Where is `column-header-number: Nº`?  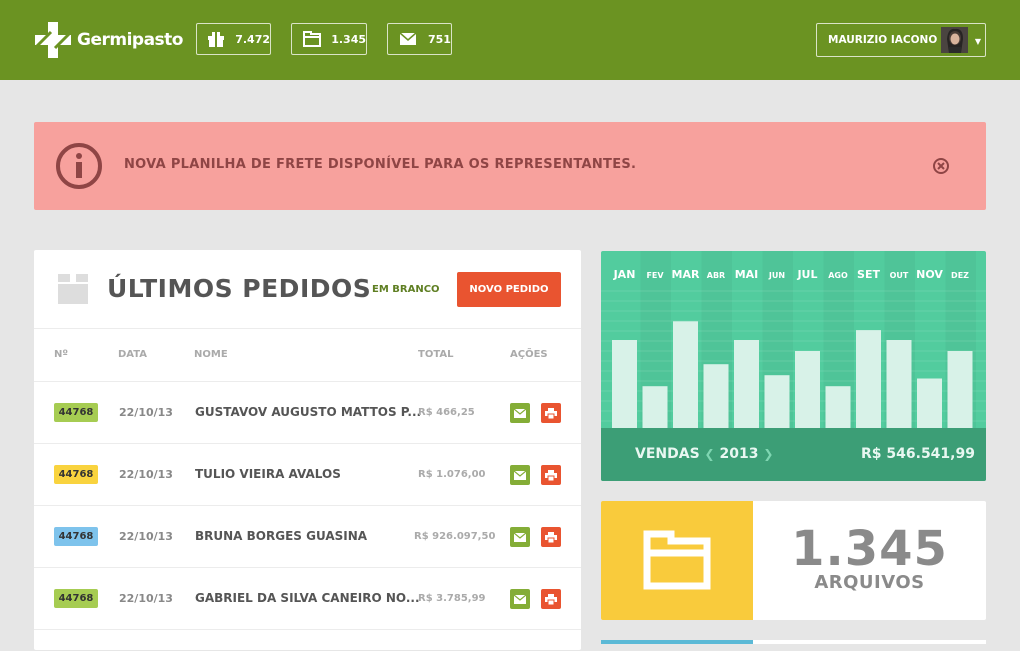 column-header-number: Nº is located at coordinates (61, 354).